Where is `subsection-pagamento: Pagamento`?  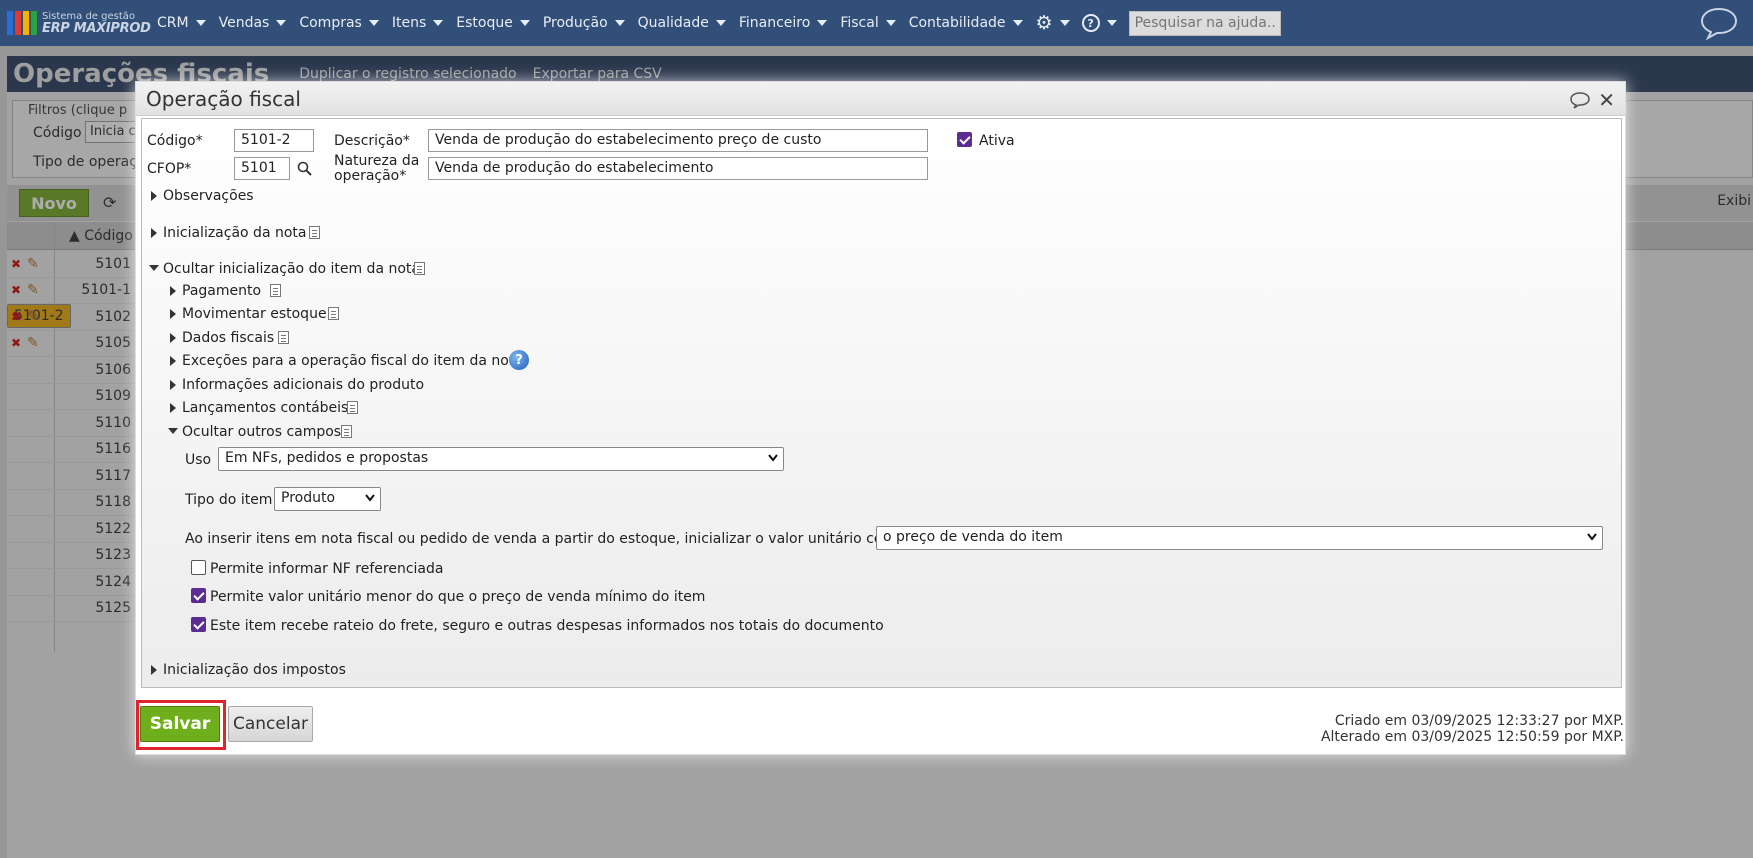 subsection-pagamento: Pagamento is located at coordinates (221, 291).